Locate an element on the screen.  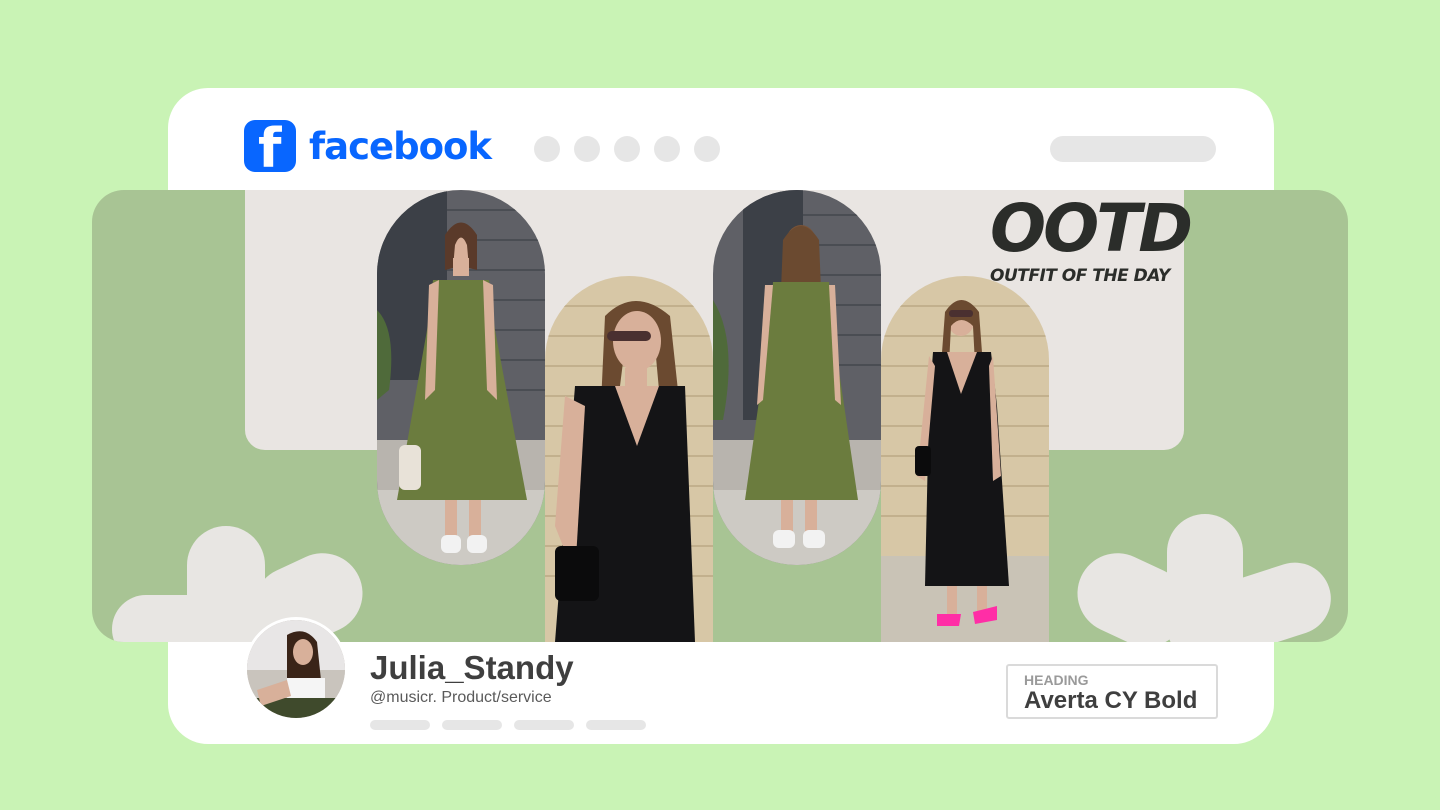
outfit-photo-green-back is located at coordinates (797, 377).